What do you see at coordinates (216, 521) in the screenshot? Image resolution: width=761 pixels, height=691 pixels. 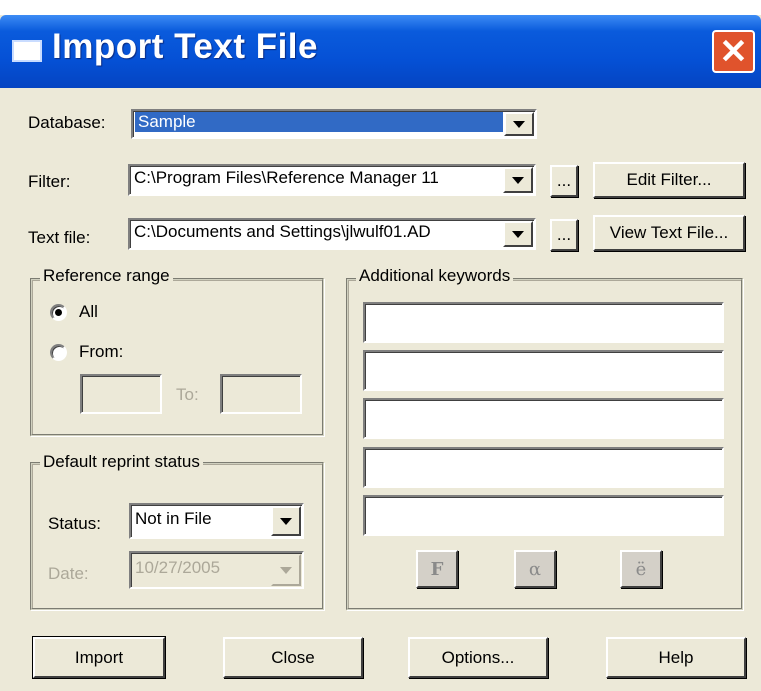 I see `status-select: Not in File` at bounding box center [216, 521].